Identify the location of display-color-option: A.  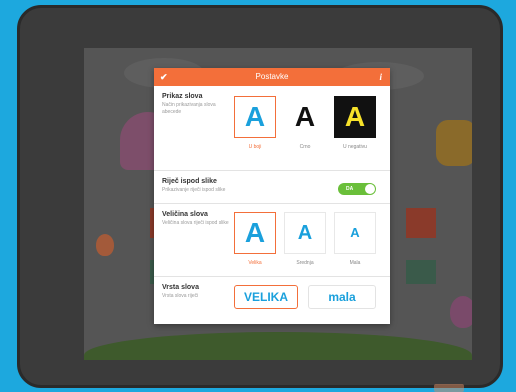
(255, 117).